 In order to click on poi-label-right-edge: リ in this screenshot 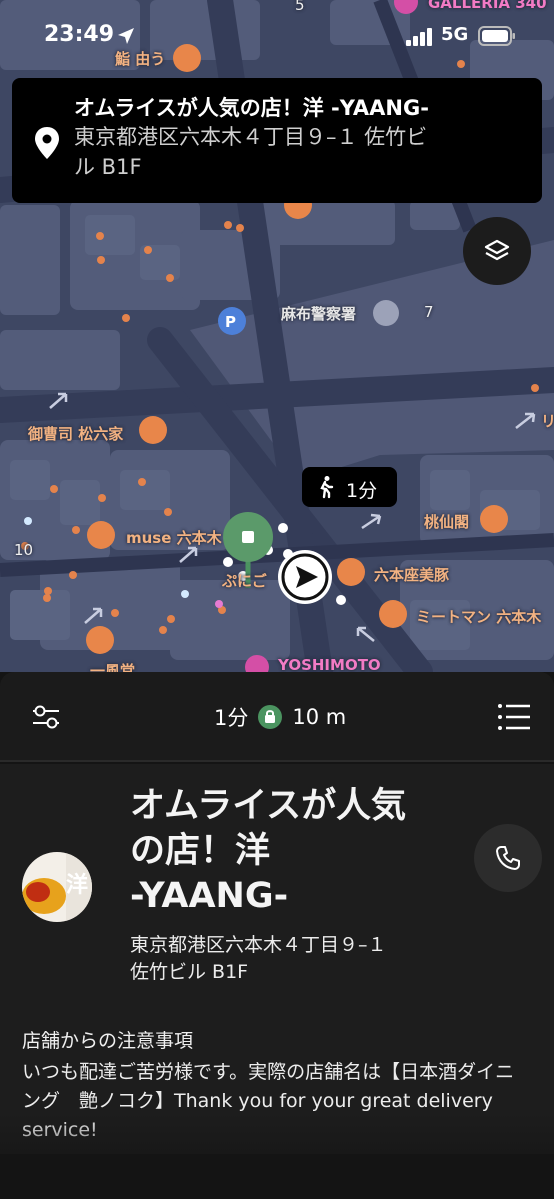, I will do `click(547, 420)`.